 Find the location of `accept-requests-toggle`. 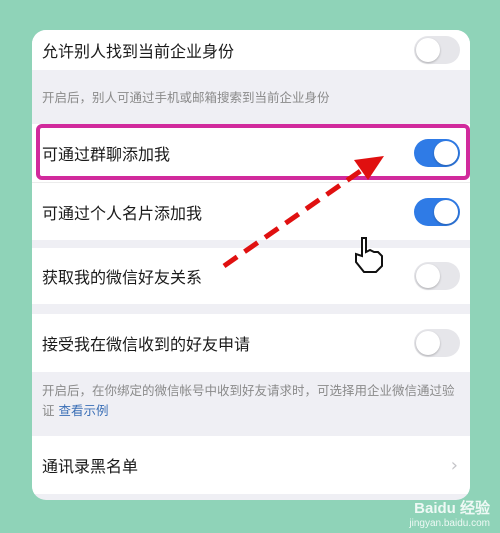

accept-requests-toggle is located at coordinates (437, 343).